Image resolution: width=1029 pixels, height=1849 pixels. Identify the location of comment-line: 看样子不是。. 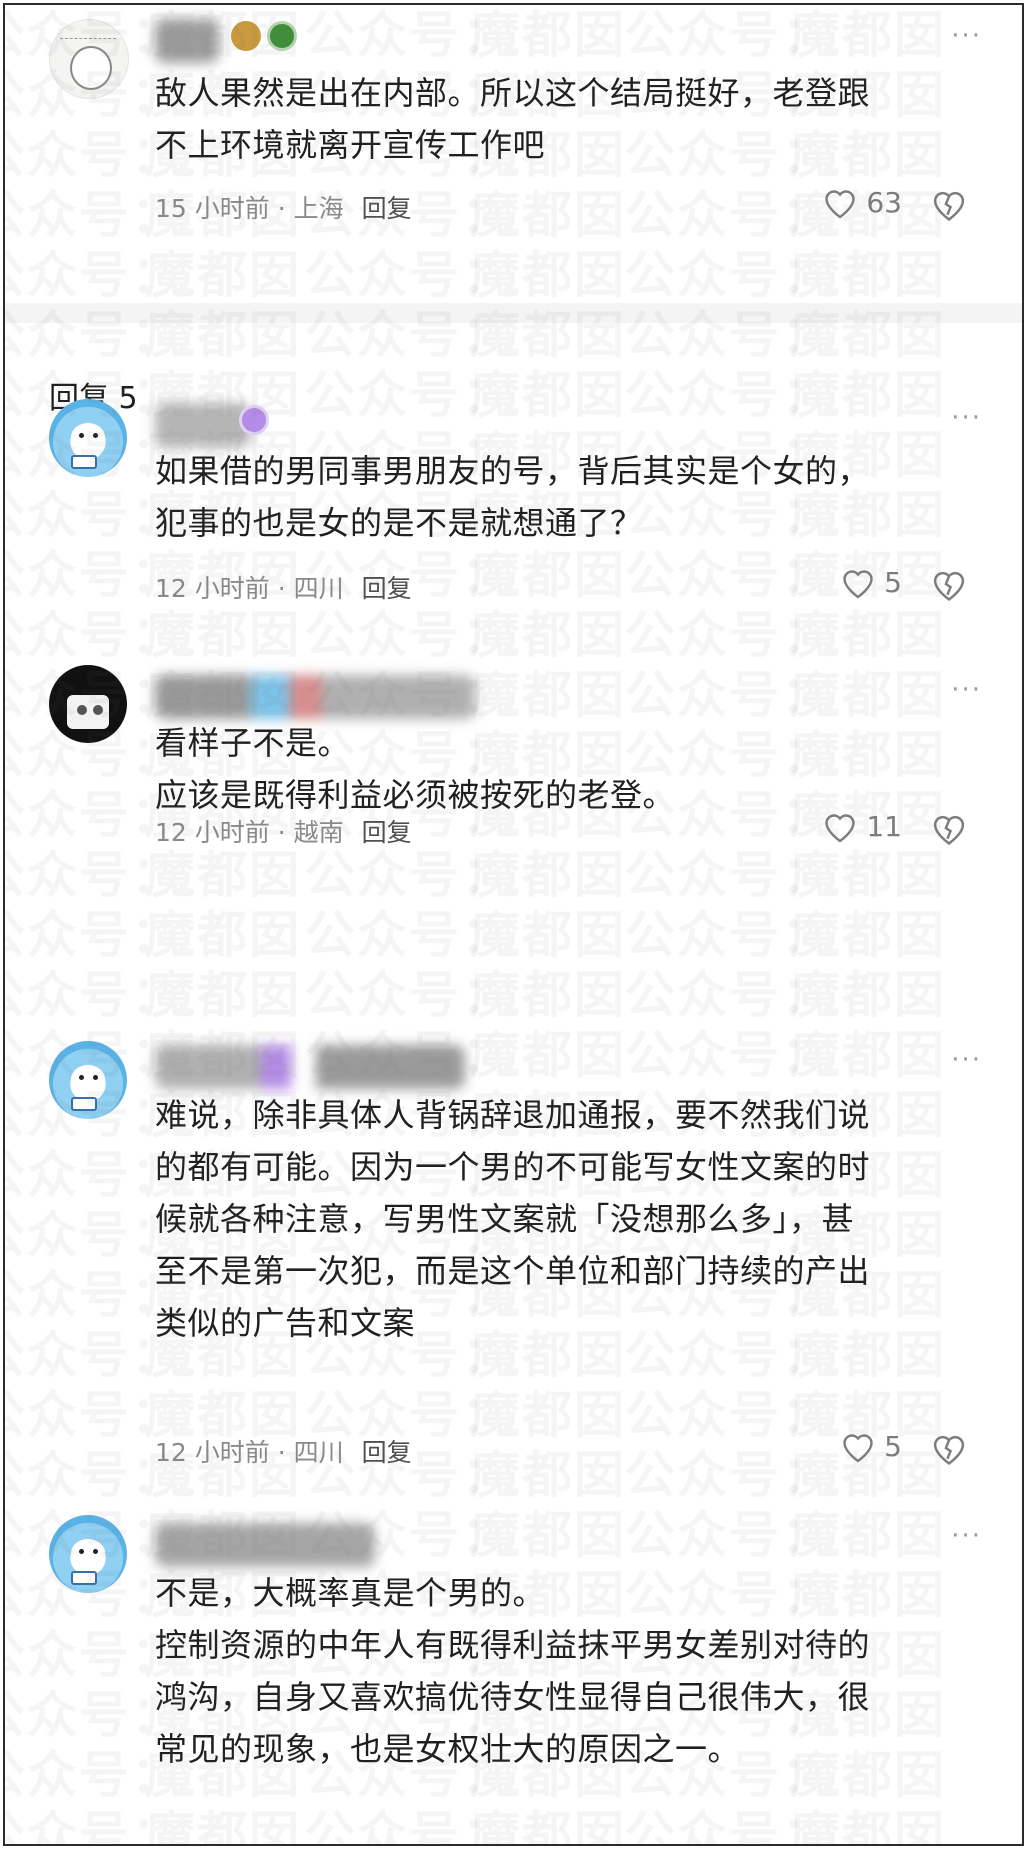
(253, 743).